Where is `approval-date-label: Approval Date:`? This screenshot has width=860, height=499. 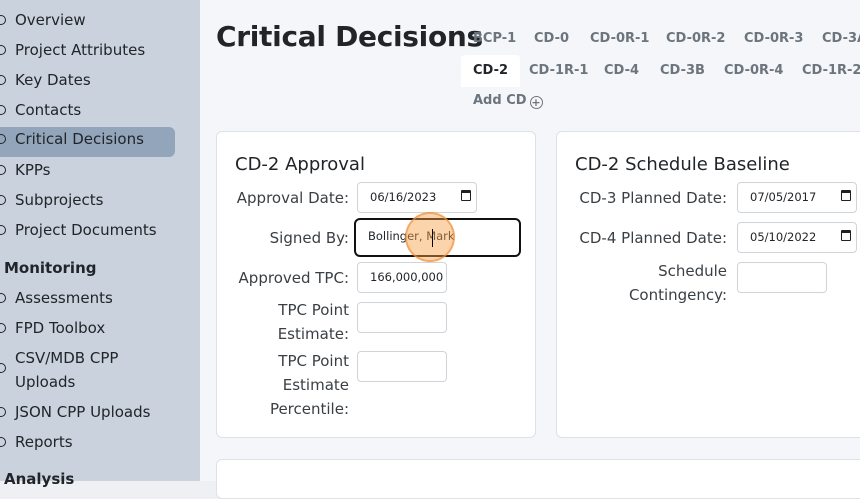
approval-date-label: Approval Date: is located at coordinates (292, 198).